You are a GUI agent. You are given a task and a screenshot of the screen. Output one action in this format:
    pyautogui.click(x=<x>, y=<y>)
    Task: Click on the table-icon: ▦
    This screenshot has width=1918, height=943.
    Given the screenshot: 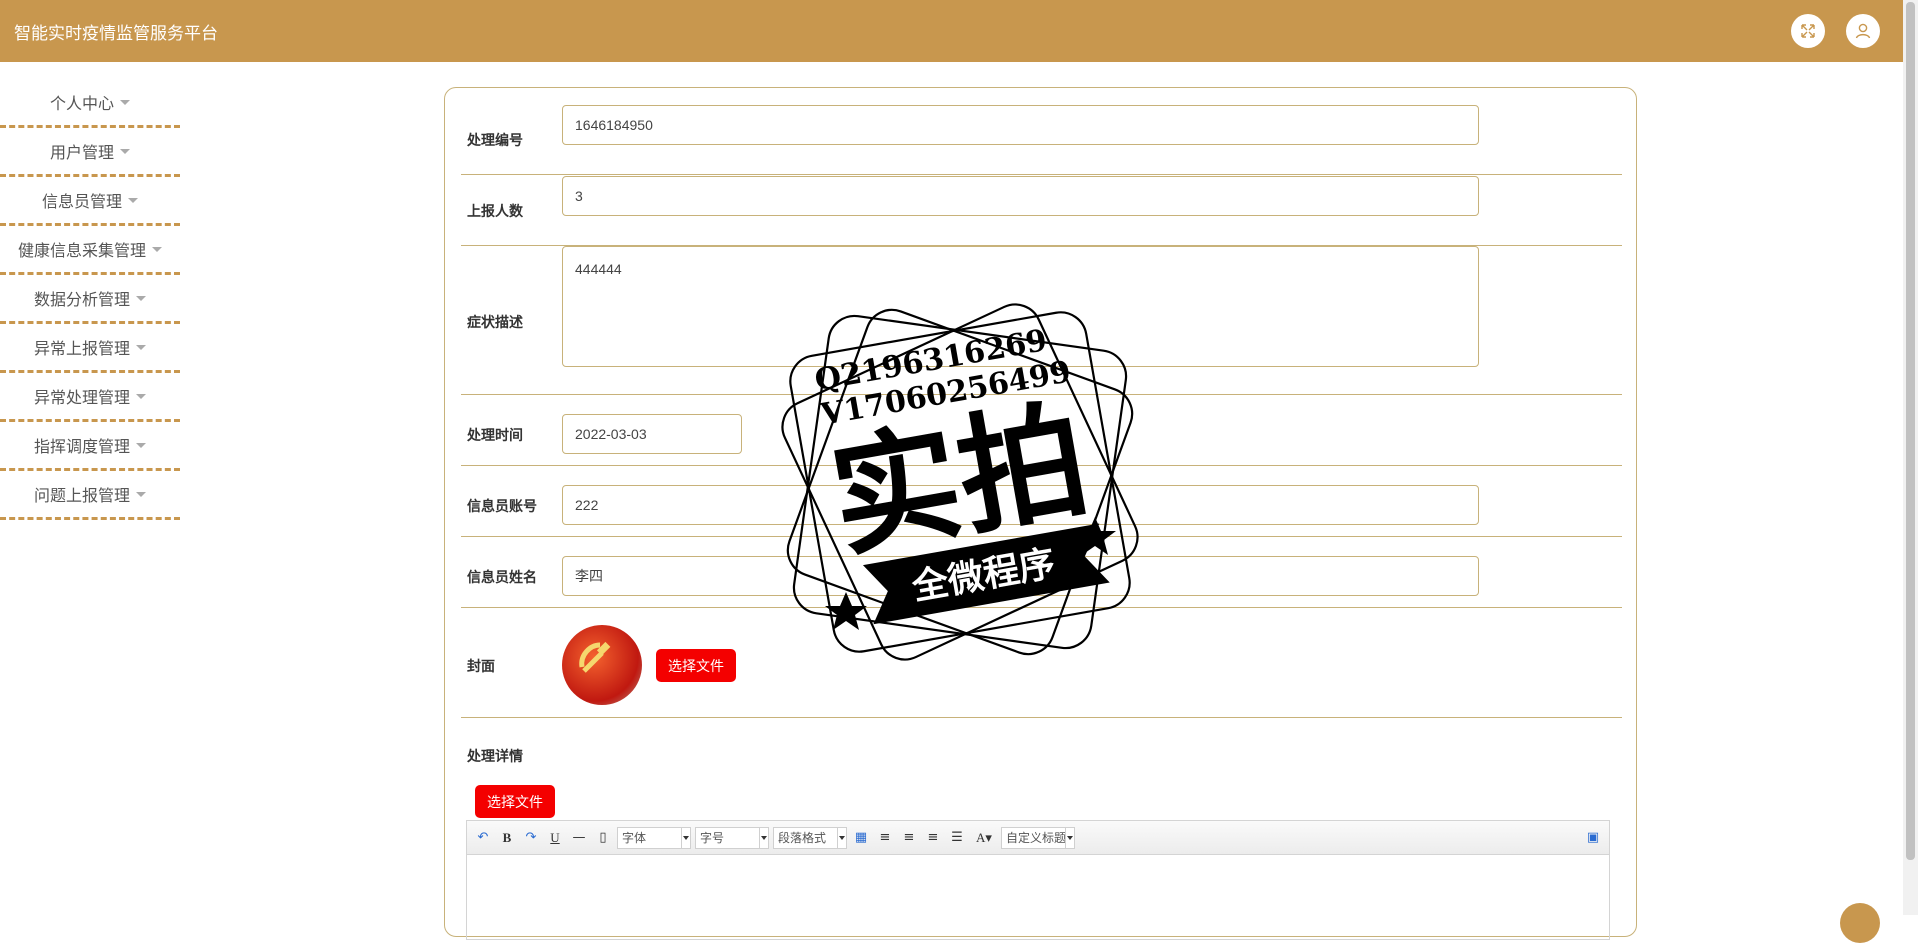 What is the action you would take?
    pyautogui.click(x=861, y=838)
    